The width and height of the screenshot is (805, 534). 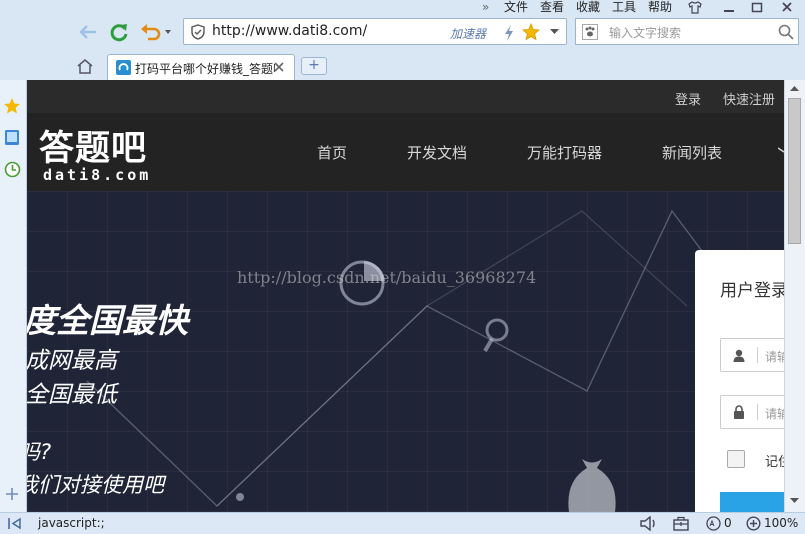 What do you see at coordinates (387, 277) in the screenshot?
I see `blog-watermark: http://blog.csdn.net/baidu_36968274` at bounding box center [387, 277].